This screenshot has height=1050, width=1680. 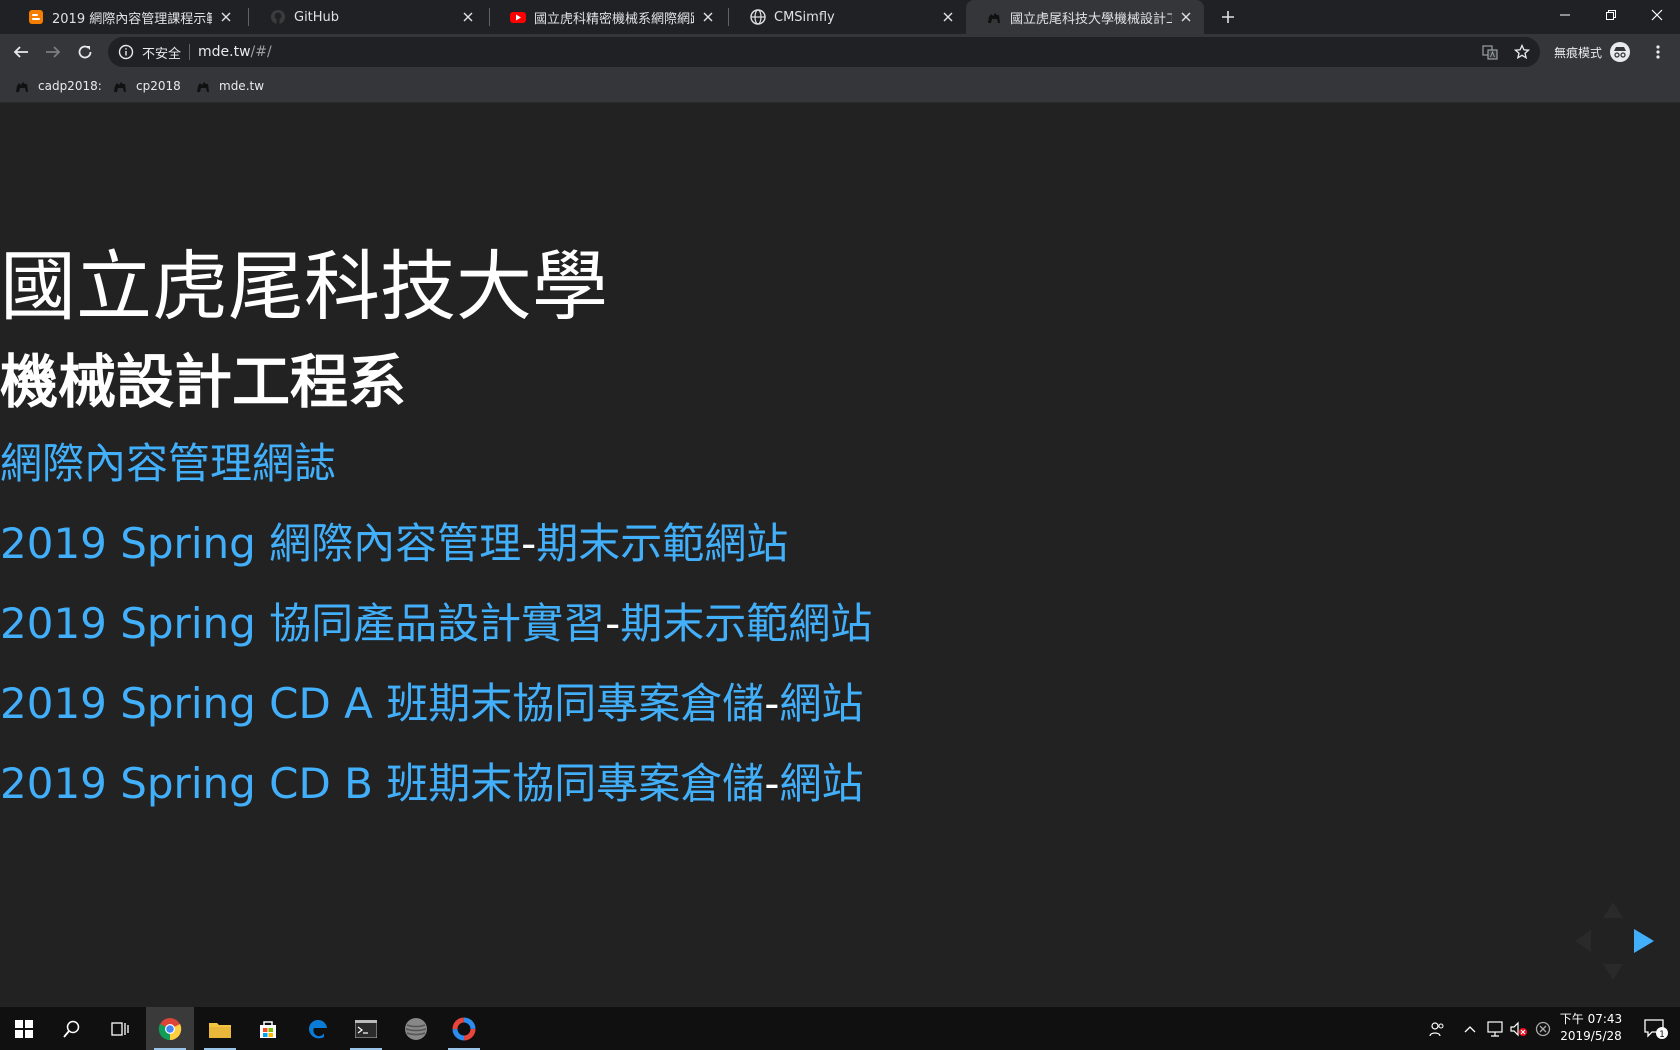 I want to click on bookmarks-bar: cadp2018: cp2018 mde.tw, so click(x=840, y=86).